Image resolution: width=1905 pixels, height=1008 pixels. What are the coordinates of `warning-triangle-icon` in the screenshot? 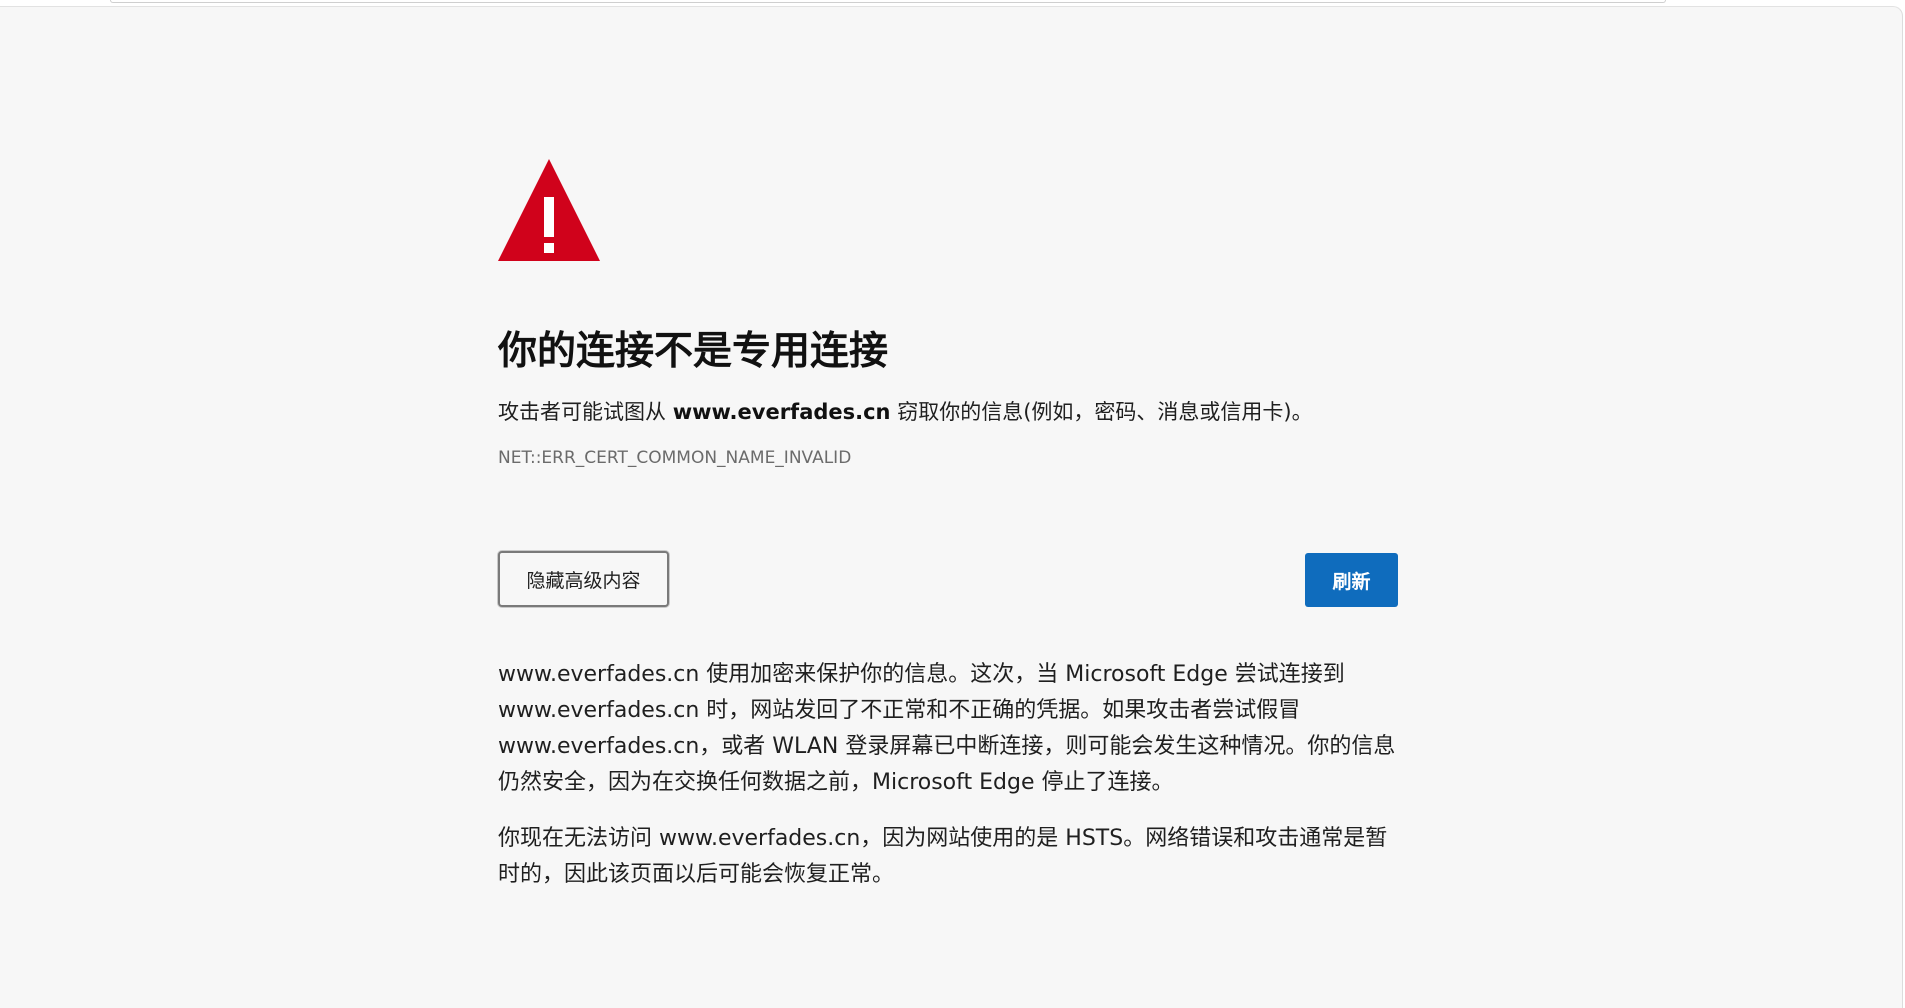 It's located at (549, 210).